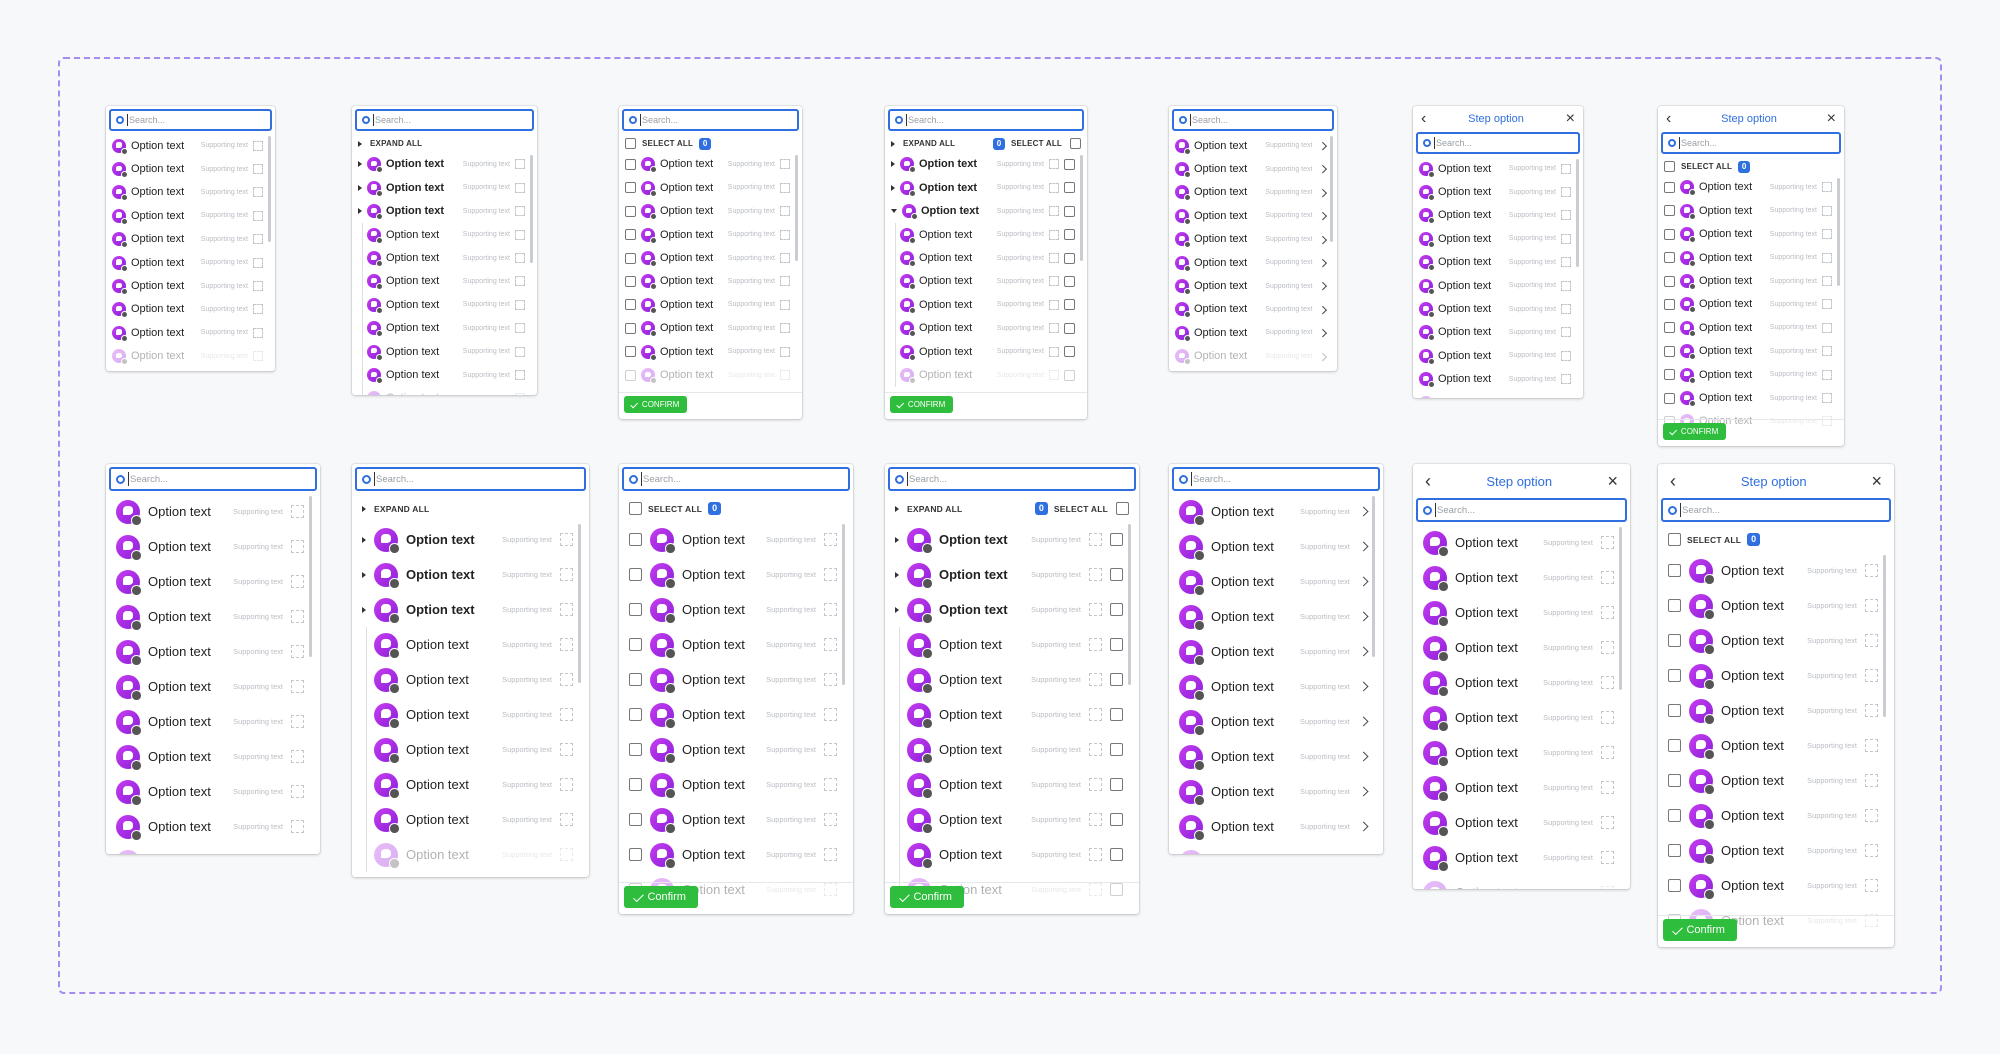  Describe the element at coordinates (1075, 144) in the screenshot. I see `select-all-checkbox` at that location.